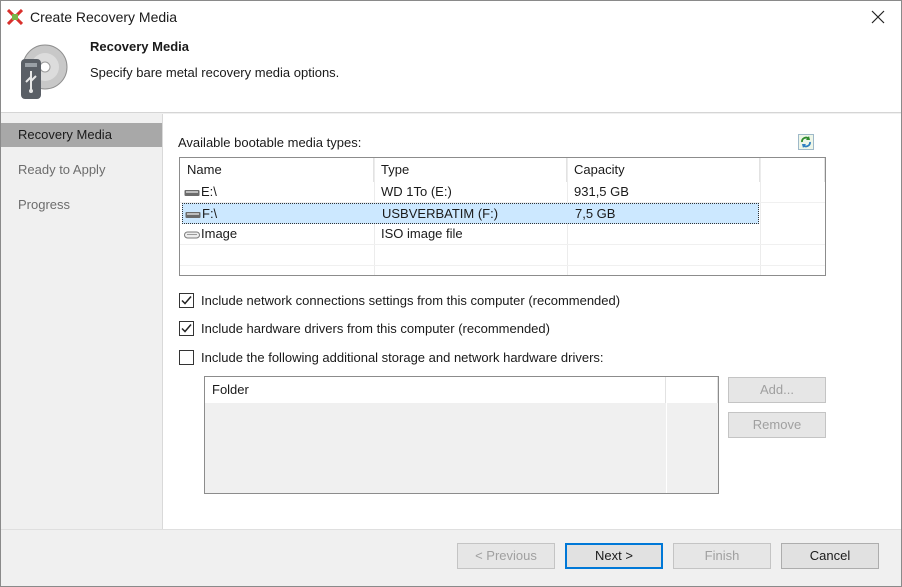  I want to click on table-row: Image ISO image file, so click(502, 234).